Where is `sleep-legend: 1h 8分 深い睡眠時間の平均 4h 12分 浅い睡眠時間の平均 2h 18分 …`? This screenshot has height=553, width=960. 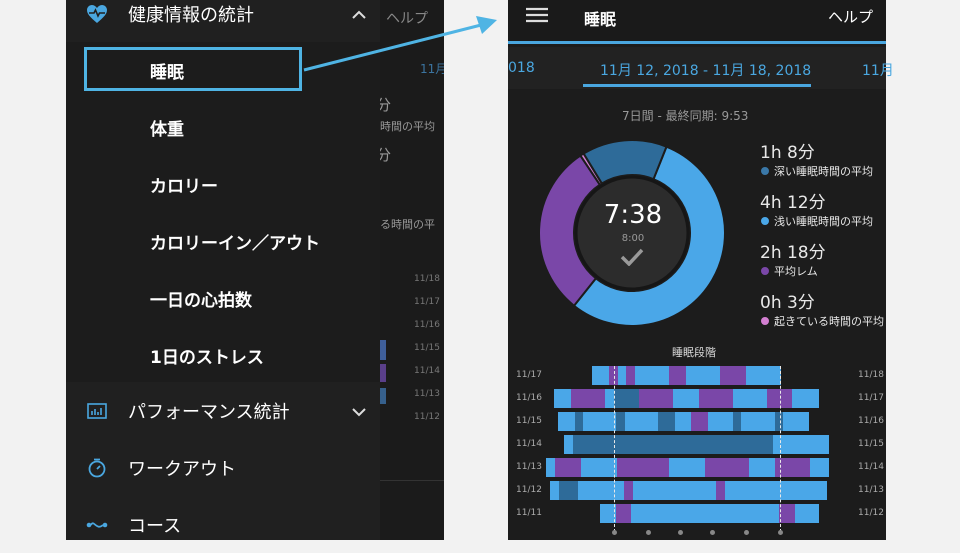
sleep-legend: 1h 8分 深い睡眠時間の平均 4h 12分 浅い睡眠時間の平均 2h 18分 … is located at coordinates (823, 238).